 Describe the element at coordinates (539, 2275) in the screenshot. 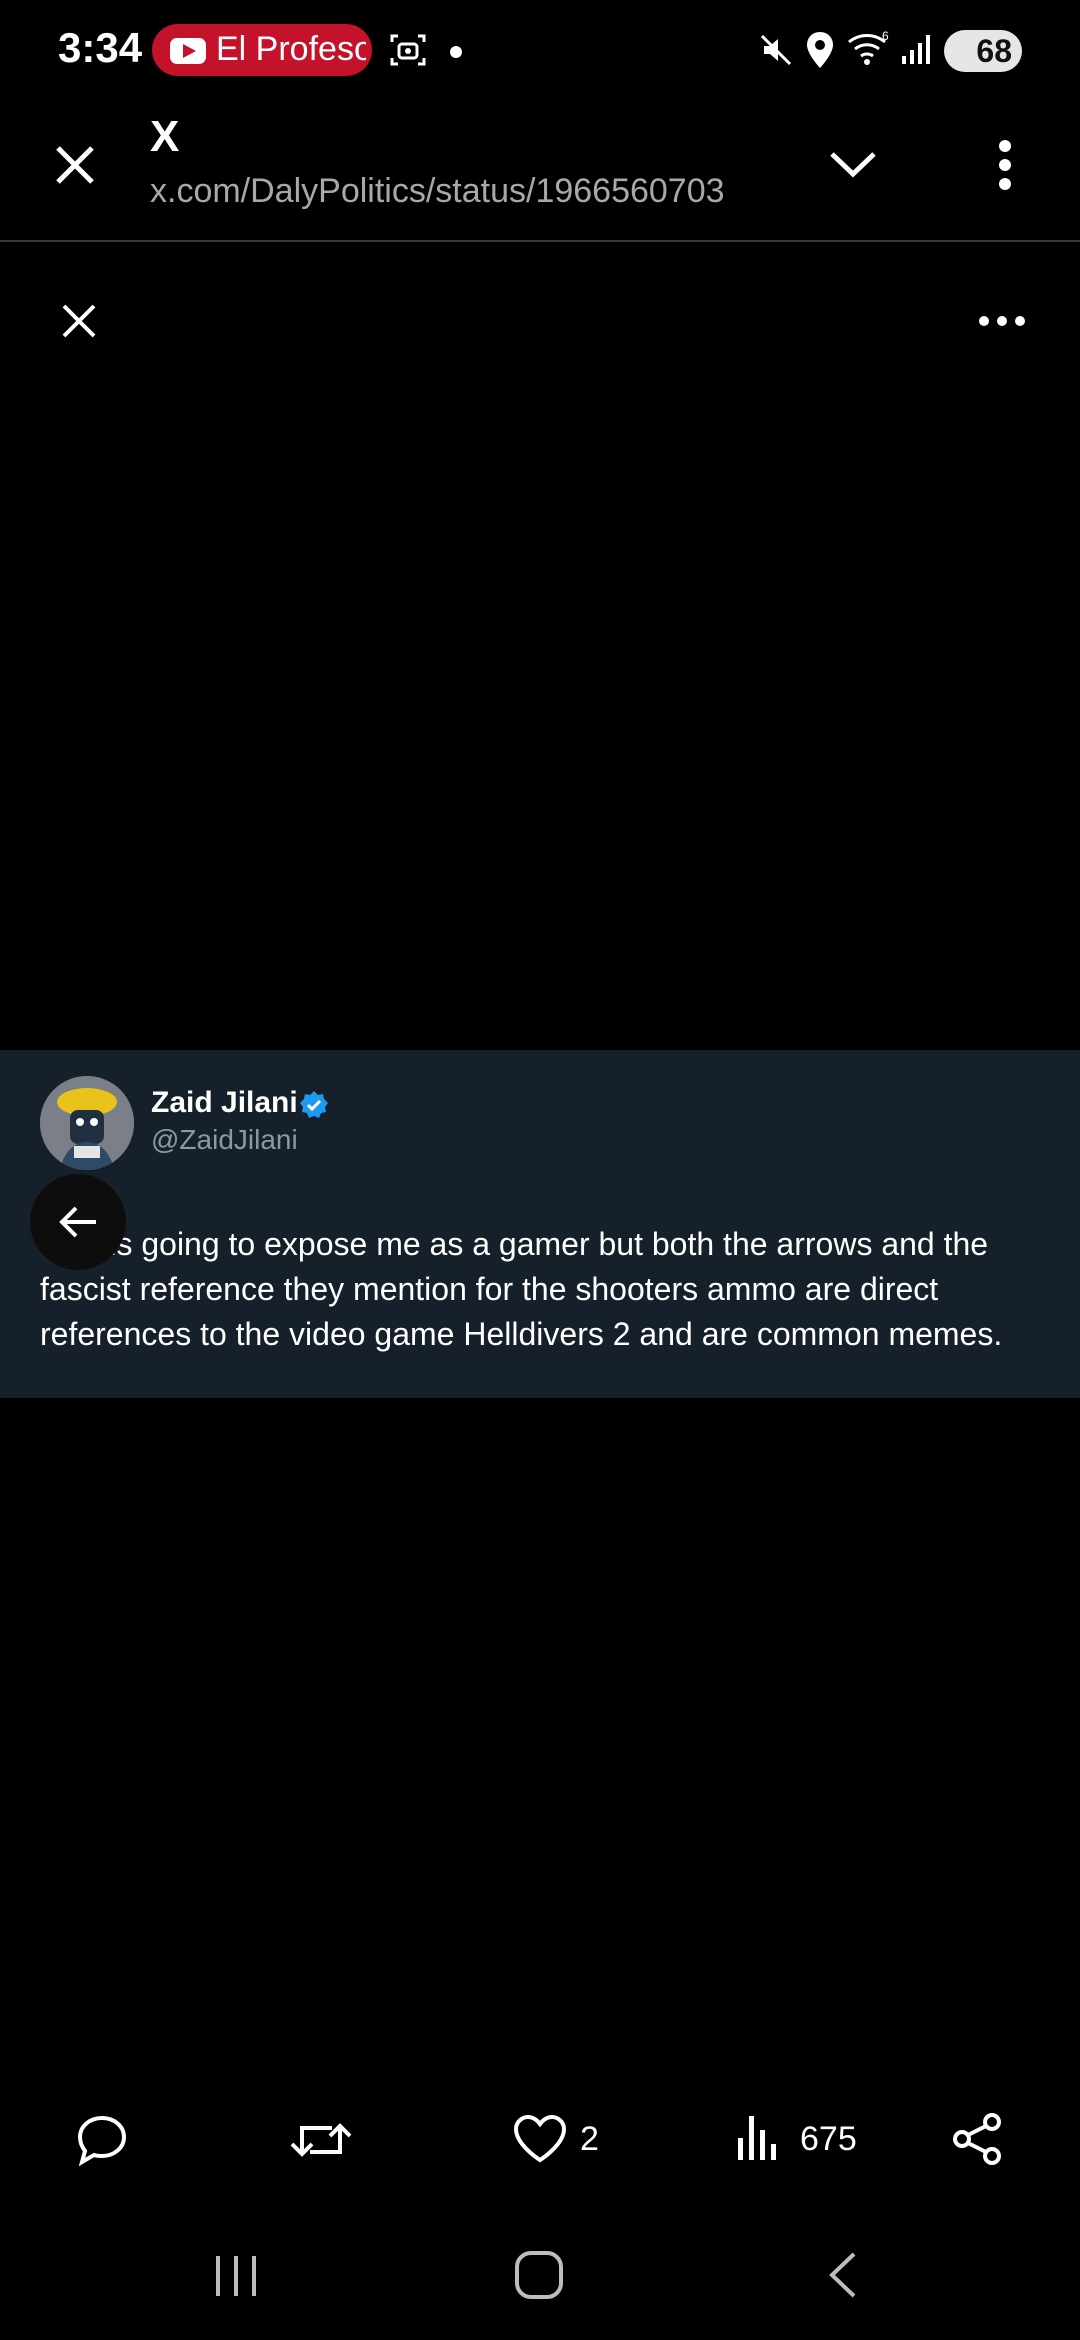

I see `home-icon` at that location.